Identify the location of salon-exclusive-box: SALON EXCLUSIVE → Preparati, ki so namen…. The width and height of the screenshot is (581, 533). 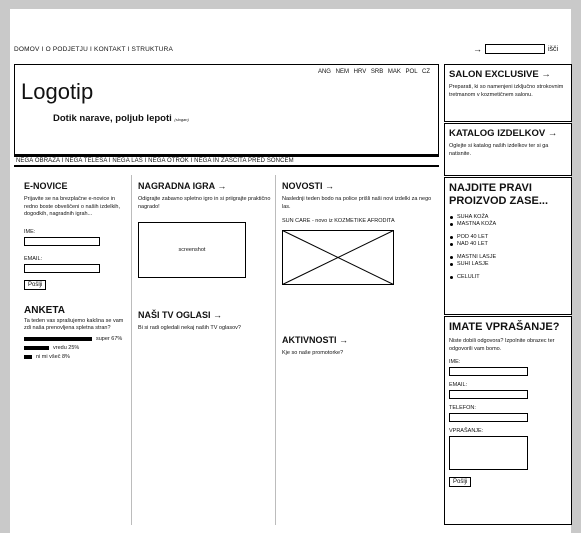
(508, 93).